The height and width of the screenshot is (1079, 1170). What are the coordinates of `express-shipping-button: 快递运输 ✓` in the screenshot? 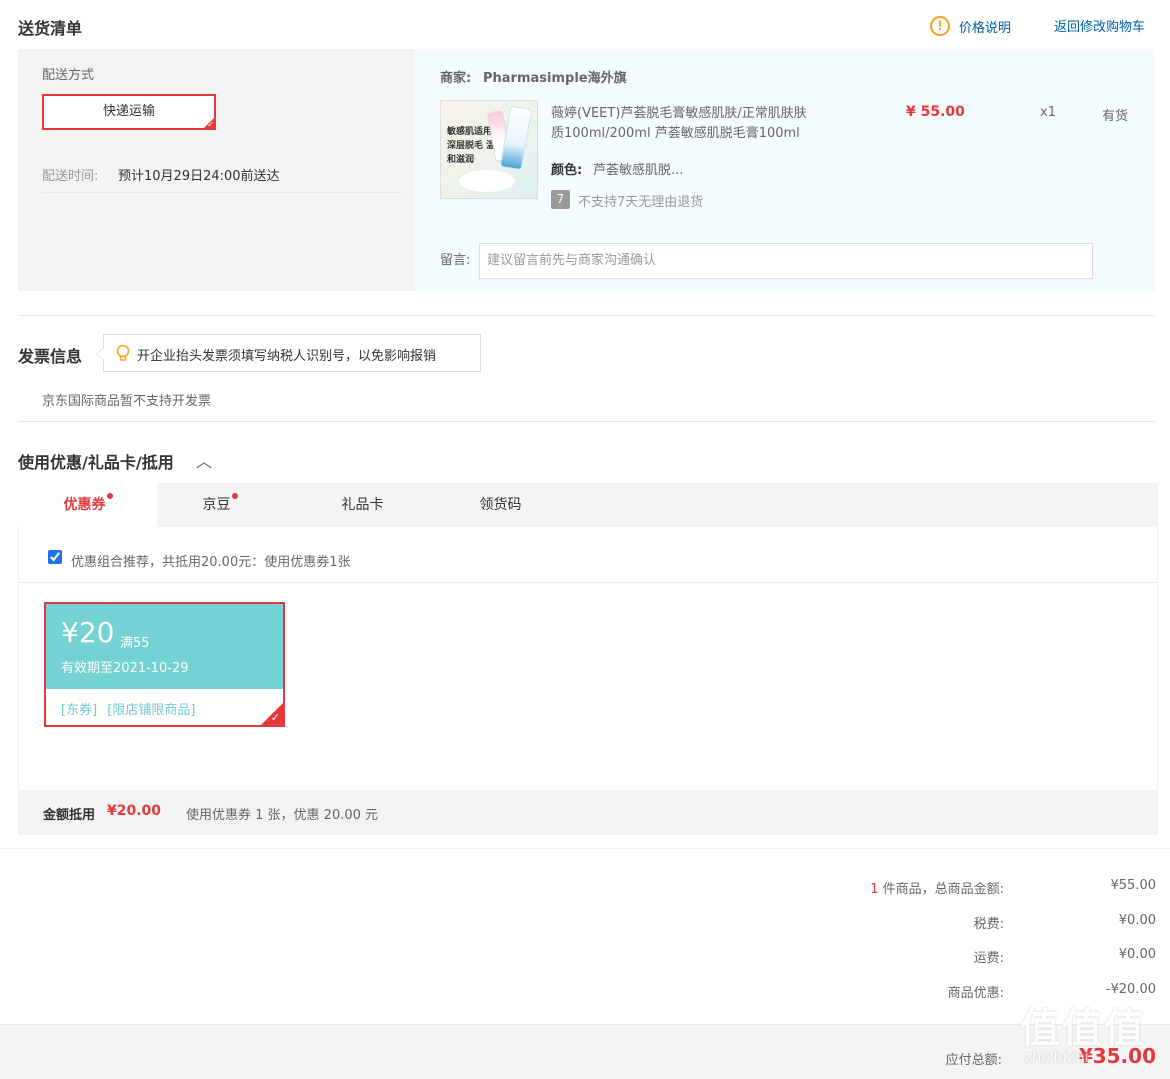 It's located at (129, 112).